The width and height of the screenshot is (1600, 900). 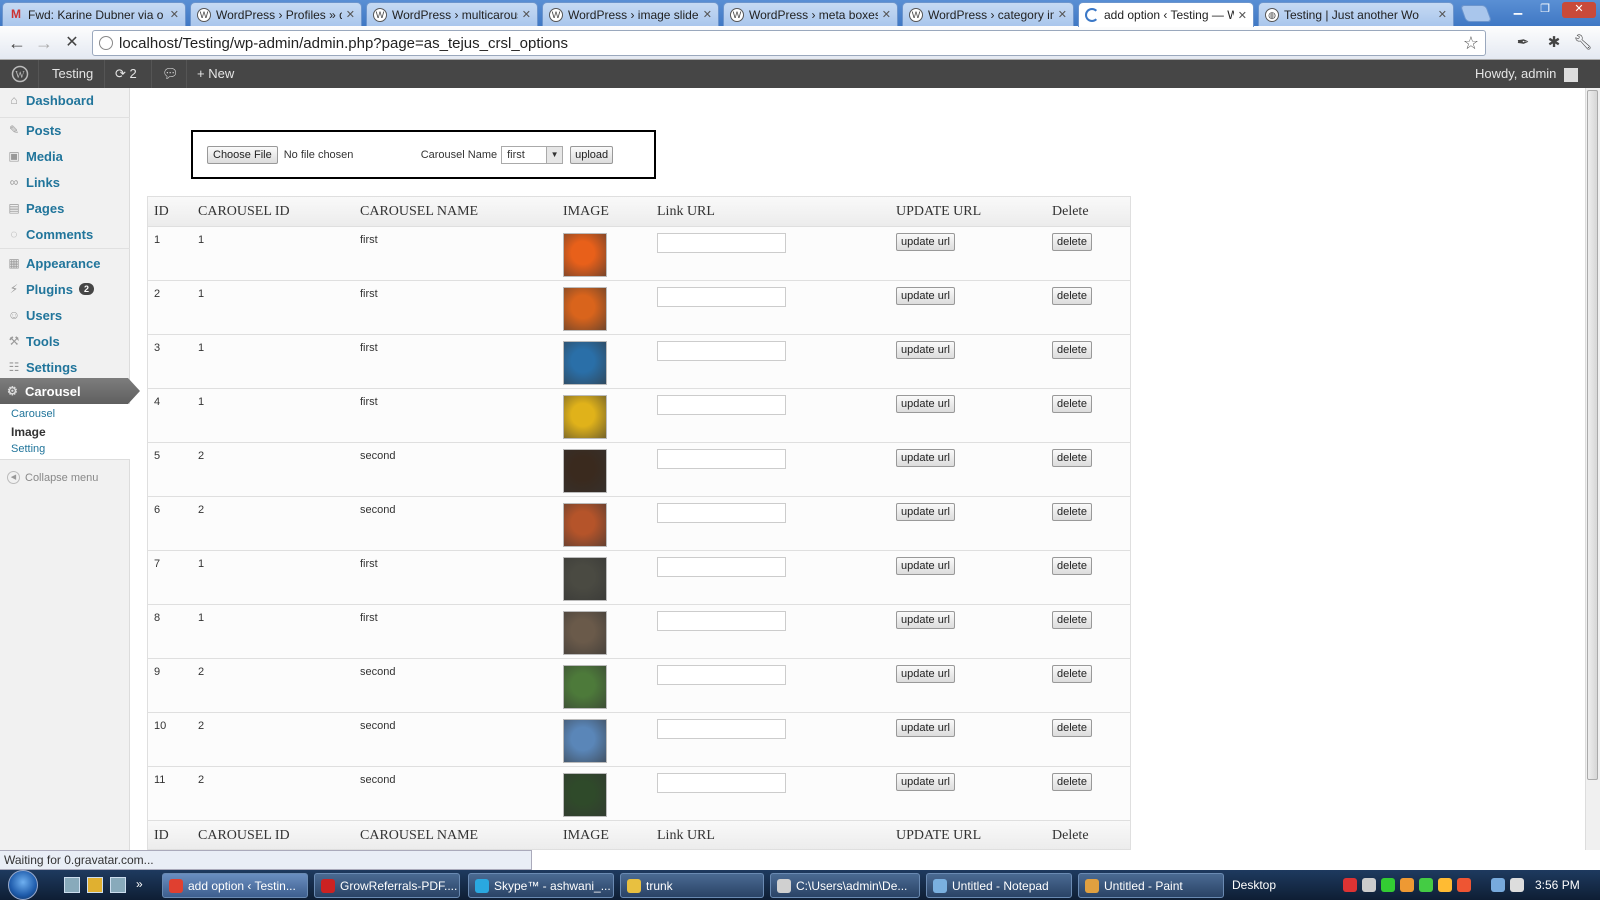 I want to click on site-name-link: Testing, so click(x=72, y=74).